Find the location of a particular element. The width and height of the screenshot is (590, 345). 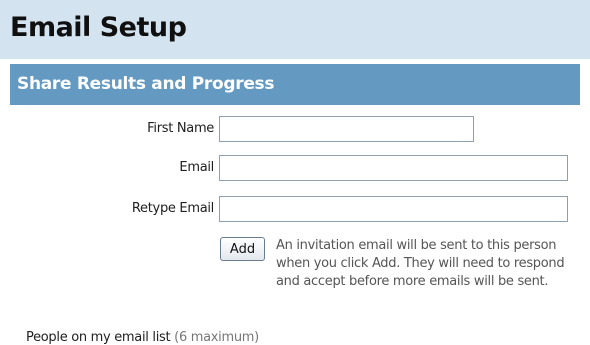

first-name-label: First Name is located at coordinates (180, 128).